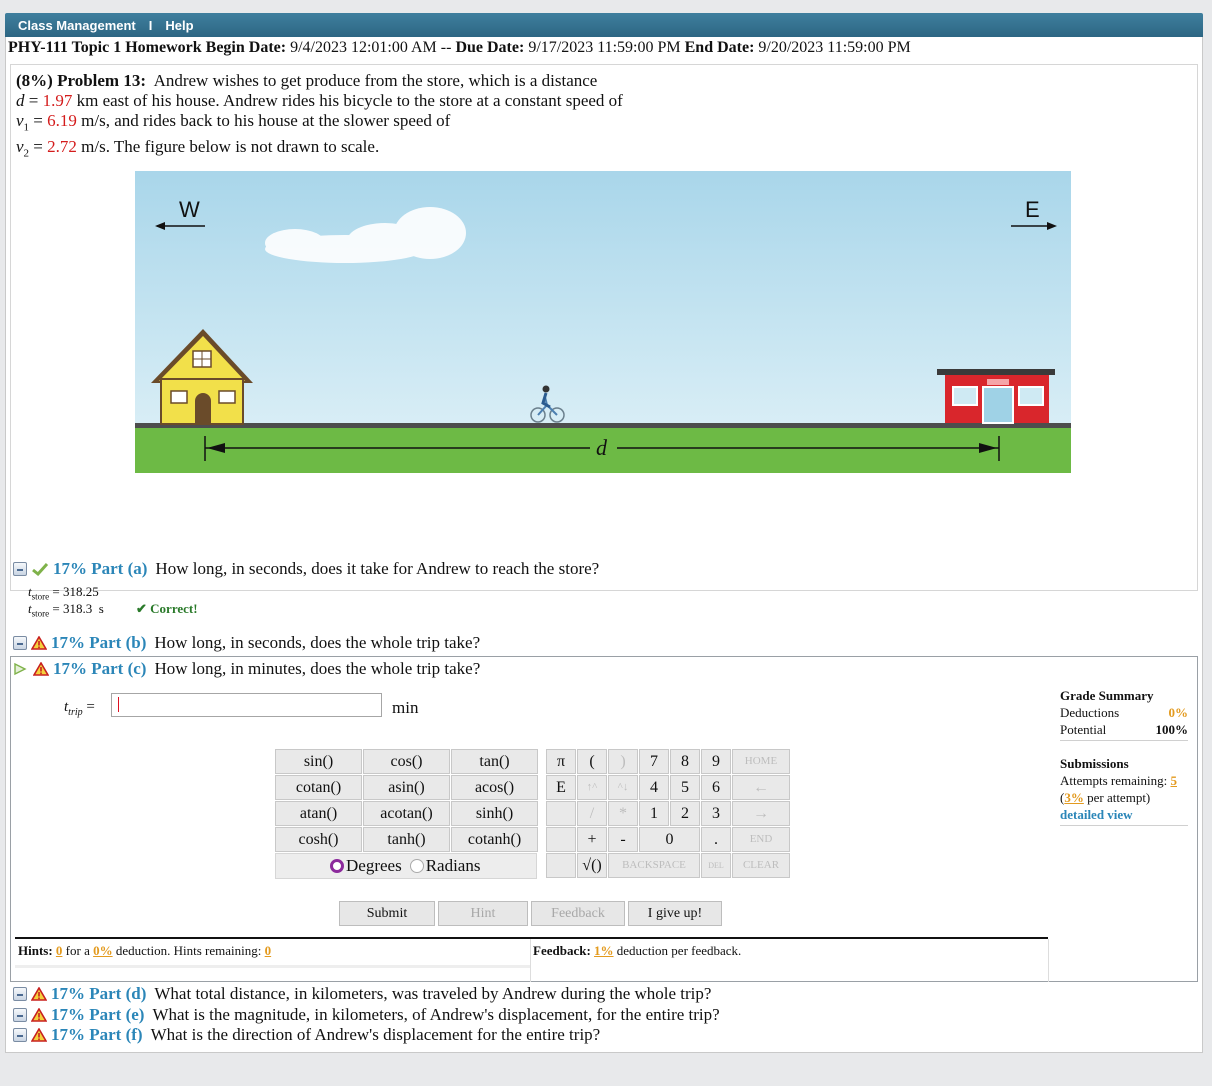 The height and width of the screenshot is (1086, 1212). I want to click on radians-radio, so click(416, 866).